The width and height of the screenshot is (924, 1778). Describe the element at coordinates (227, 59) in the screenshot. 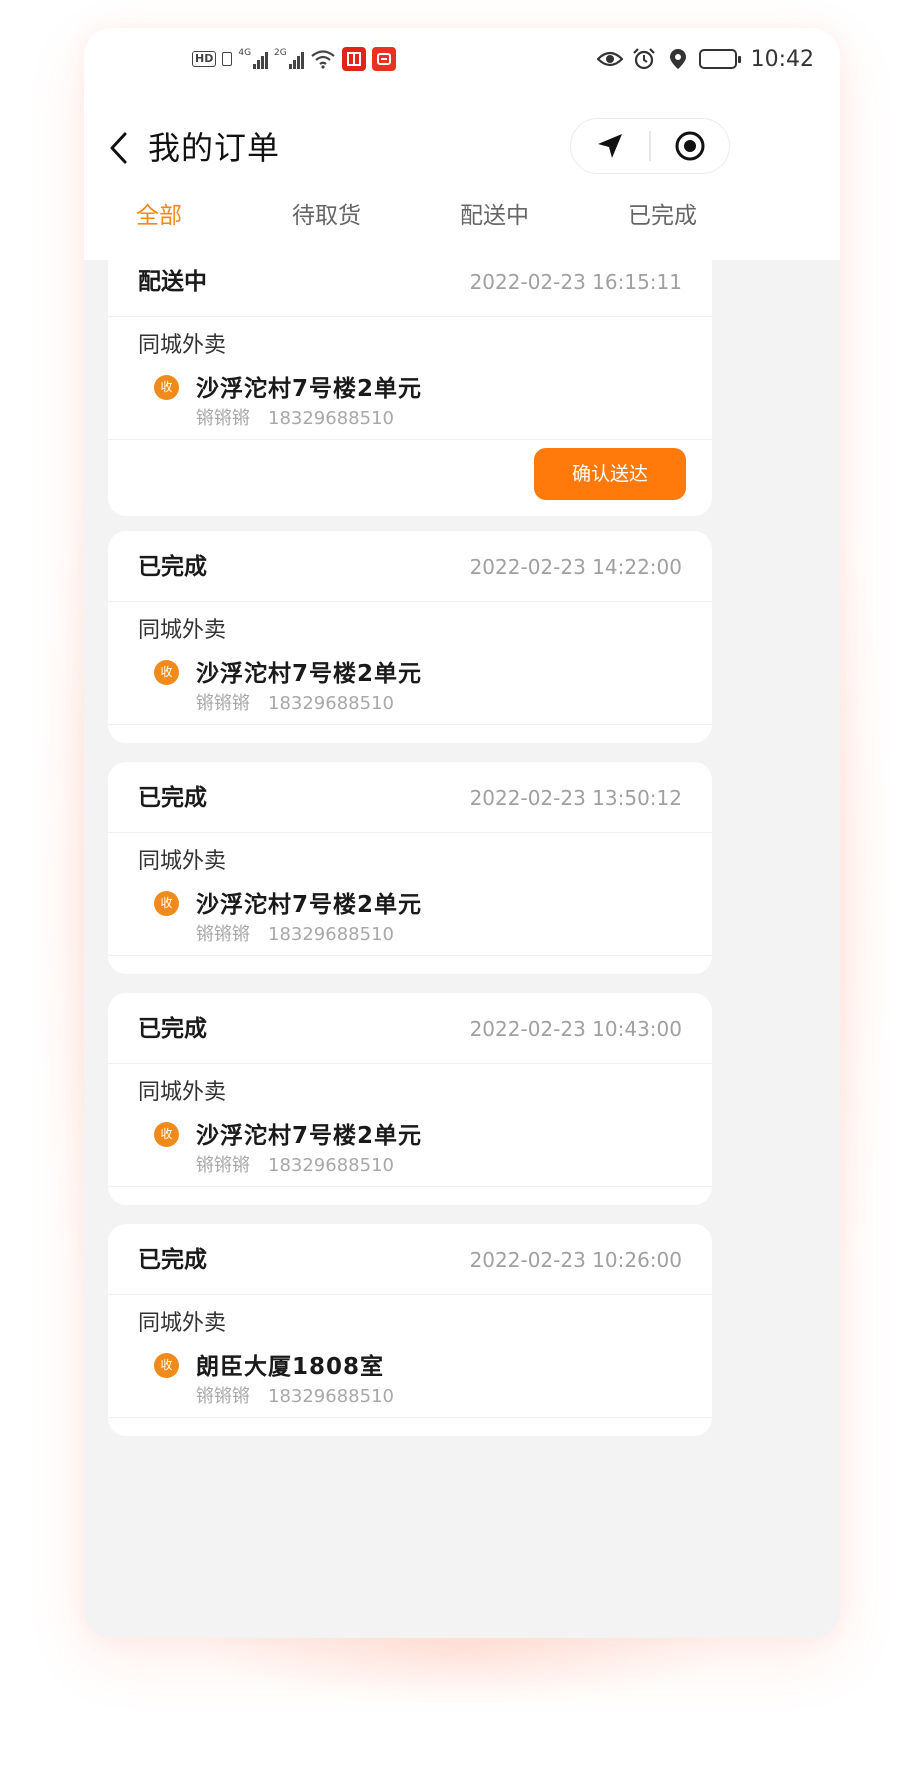

I see `sim-card-icon` at that location.